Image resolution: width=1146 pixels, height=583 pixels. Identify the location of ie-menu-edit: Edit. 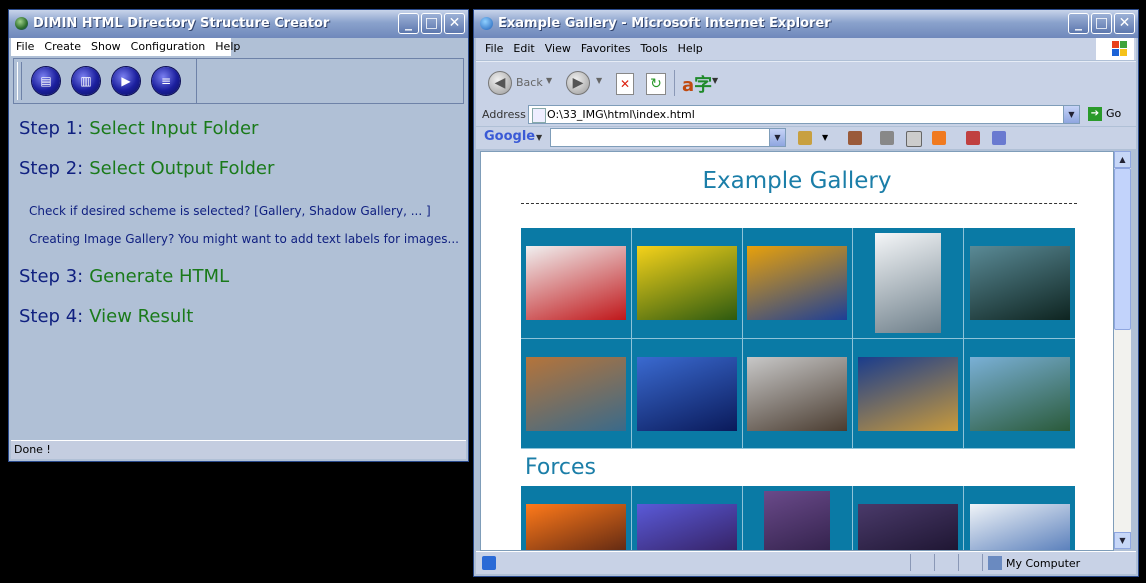
(523, 49).